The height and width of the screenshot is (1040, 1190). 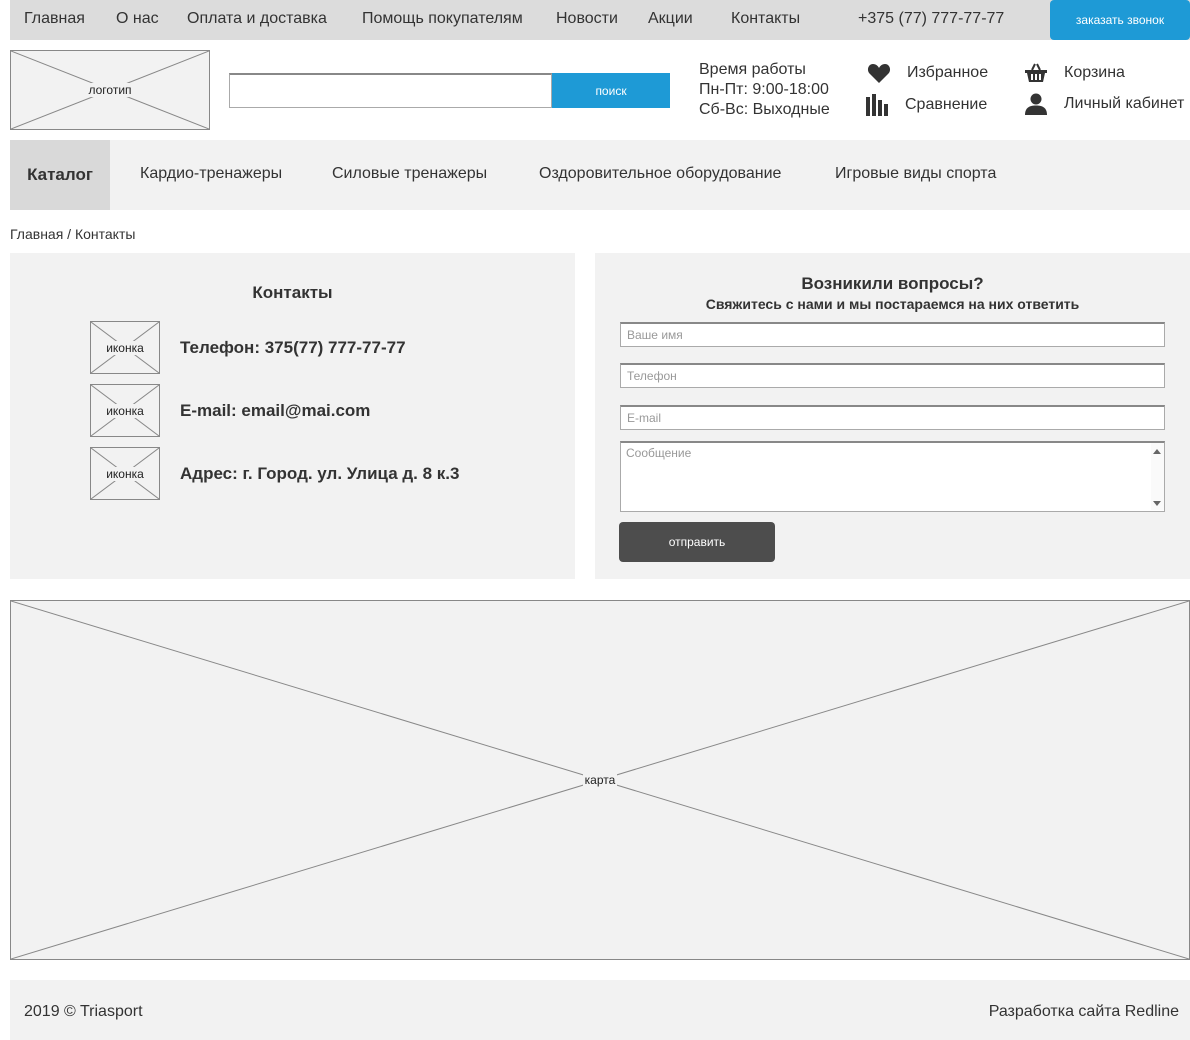 I want to click on topnav-promotions: Акции, so click(x=670, y=19).